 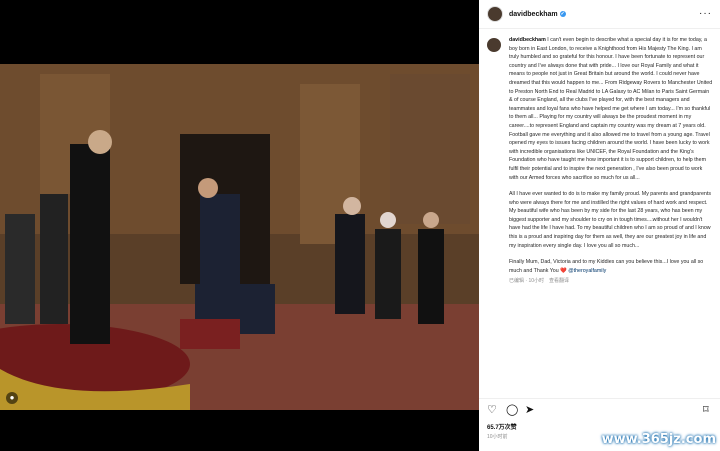 What do you see at coordinates (512, 410) in the screenshot?
I see `comment-icon: ◯` at bounding box center [512, 410].